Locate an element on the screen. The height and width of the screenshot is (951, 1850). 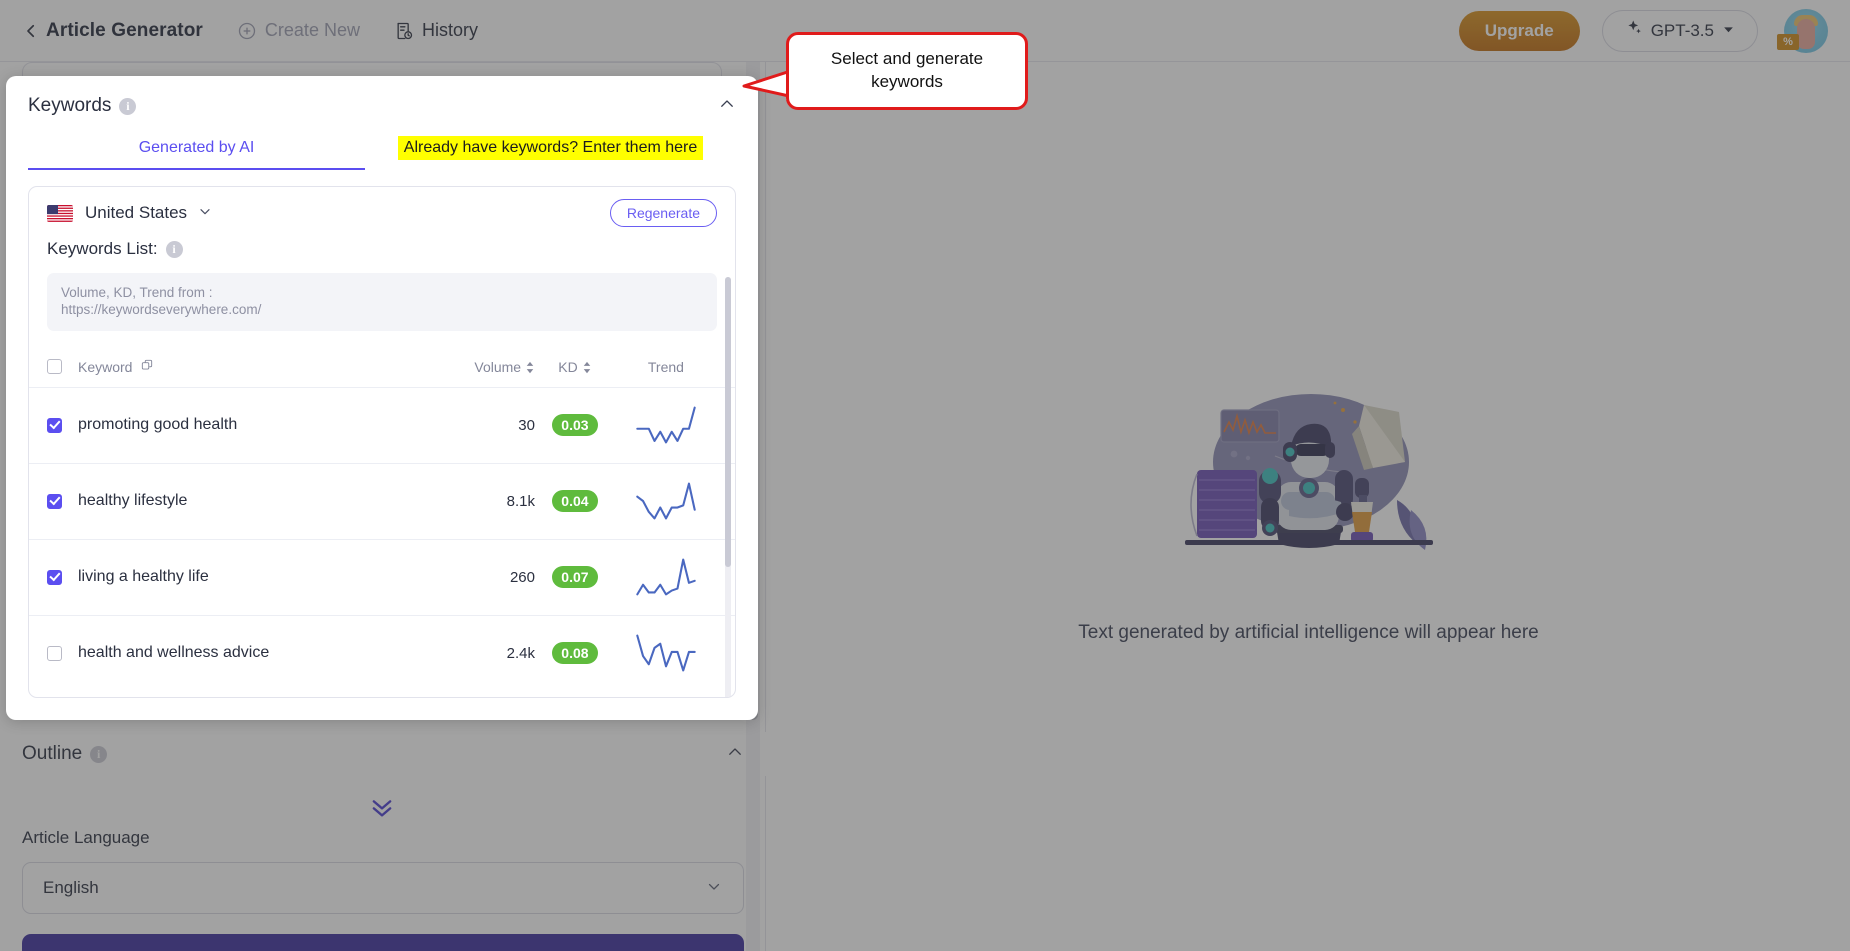
keywords-list-label: Keywords List: is located at coordinates (102, 248).